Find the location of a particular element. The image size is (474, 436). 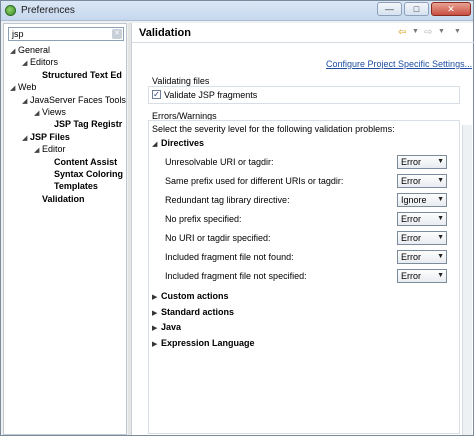

tree-item-label: Editors is located at coordinates (44, 62).